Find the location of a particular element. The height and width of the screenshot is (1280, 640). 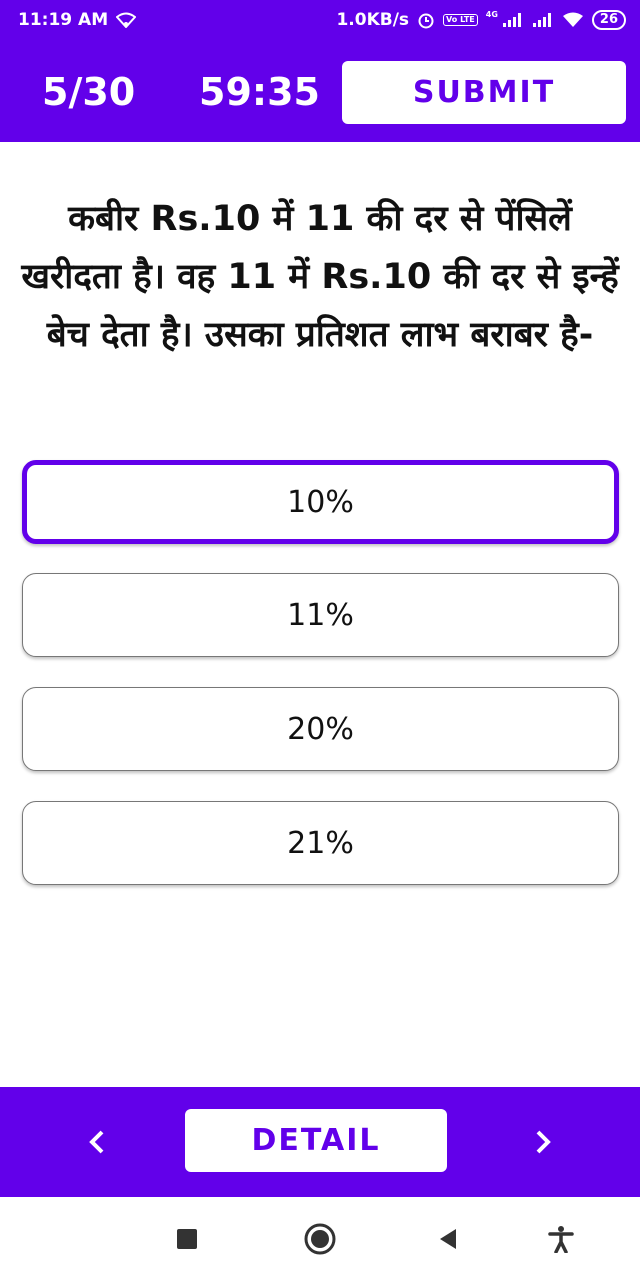

network-type: 4G is located at coordinates (491, 14).